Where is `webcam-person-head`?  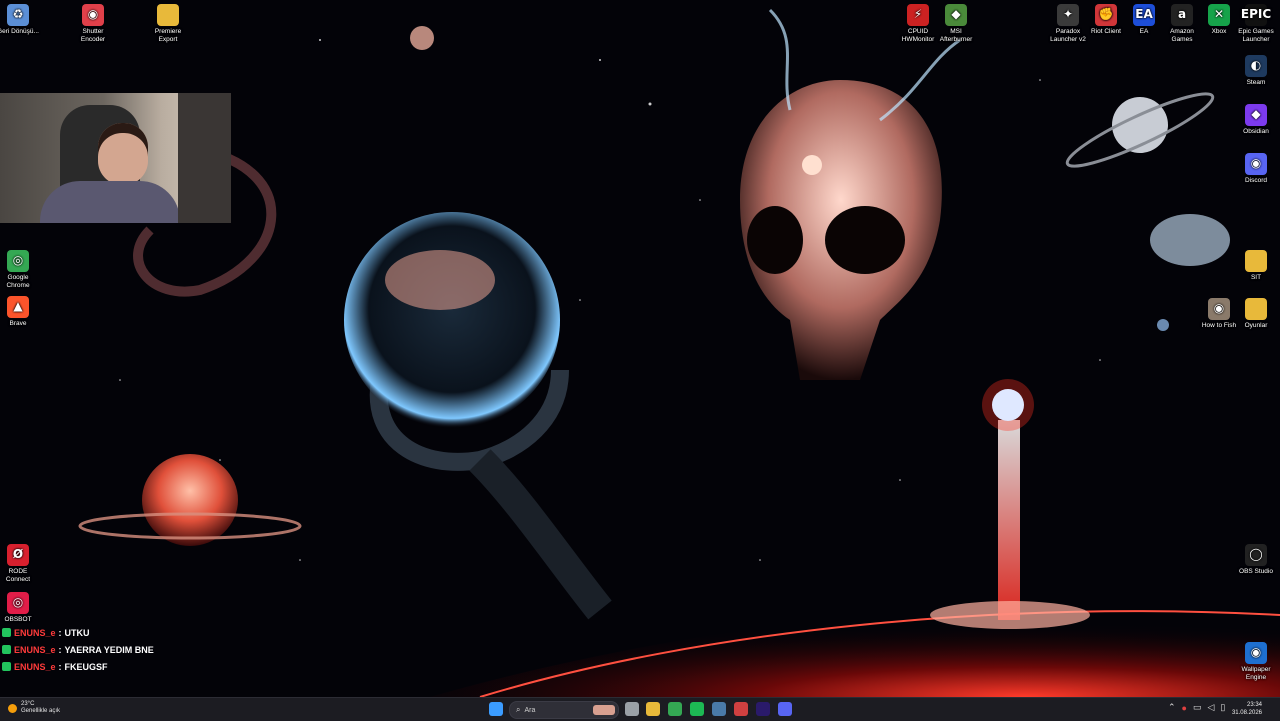
webcam-person-head is located at coordinates (123, 154).